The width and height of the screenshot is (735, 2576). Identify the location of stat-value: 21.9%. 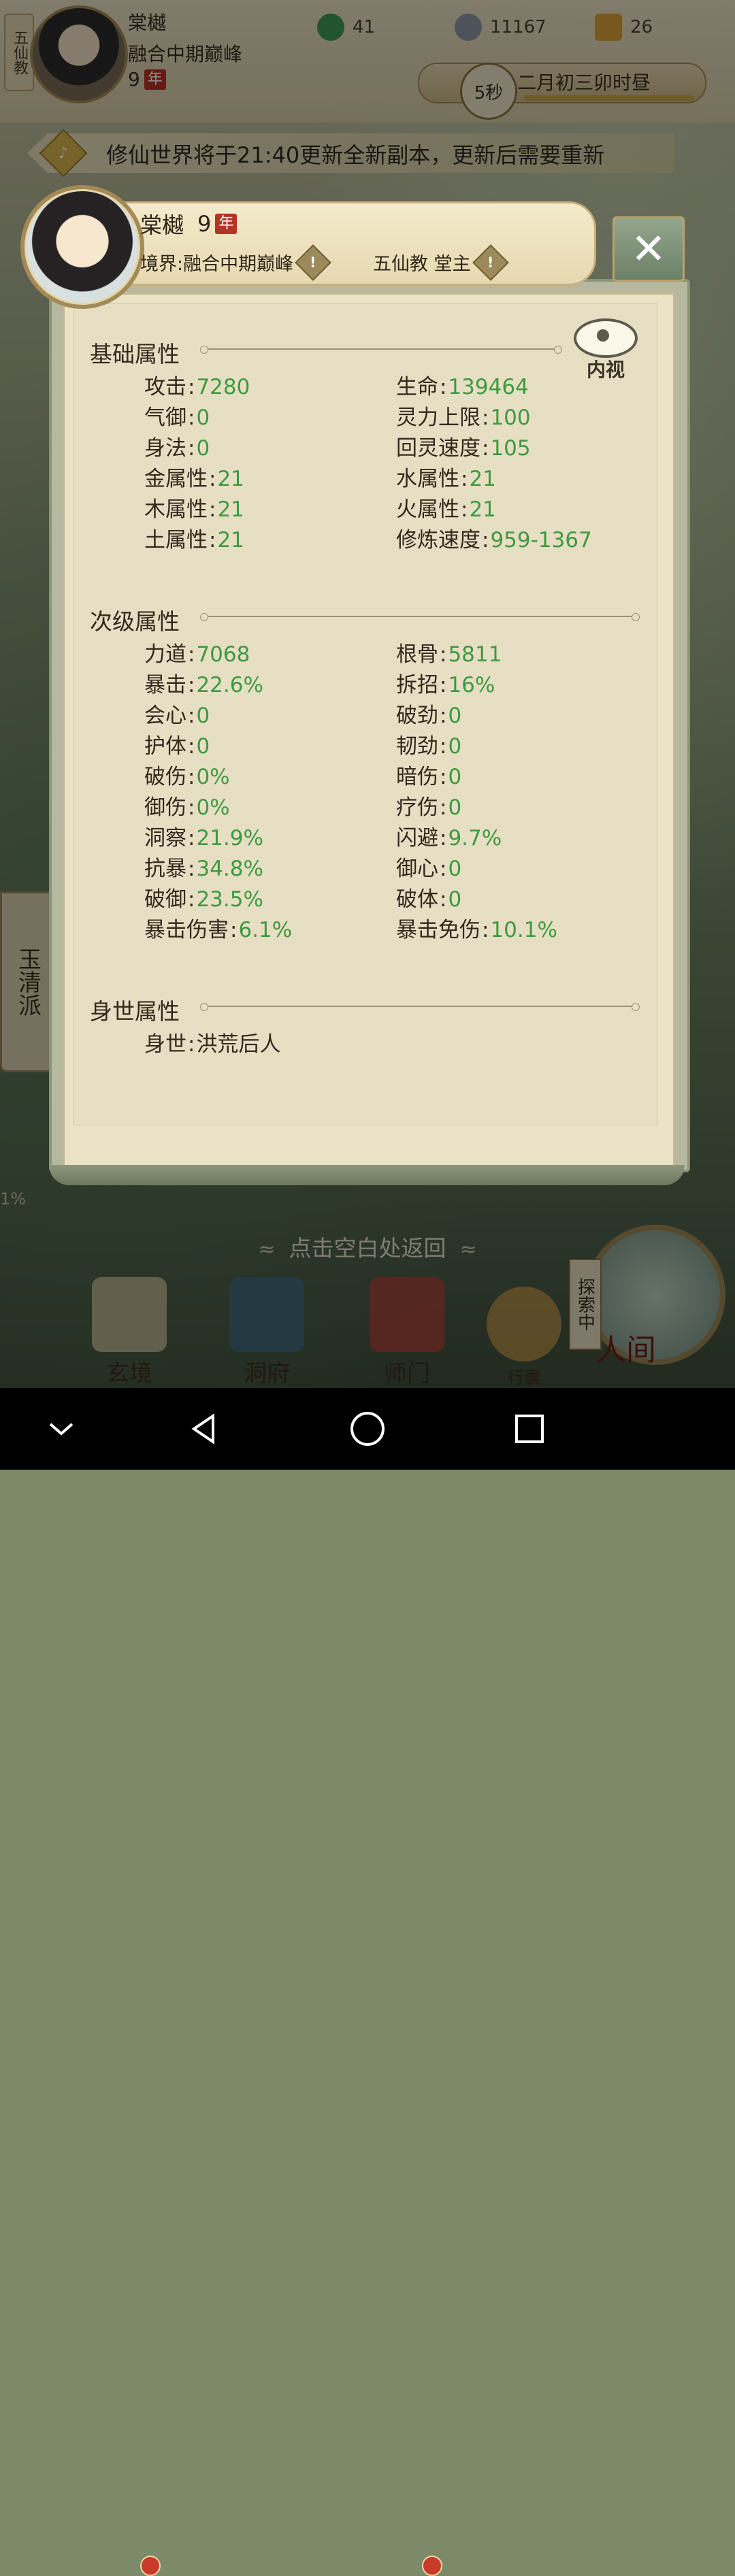
(229, 839).